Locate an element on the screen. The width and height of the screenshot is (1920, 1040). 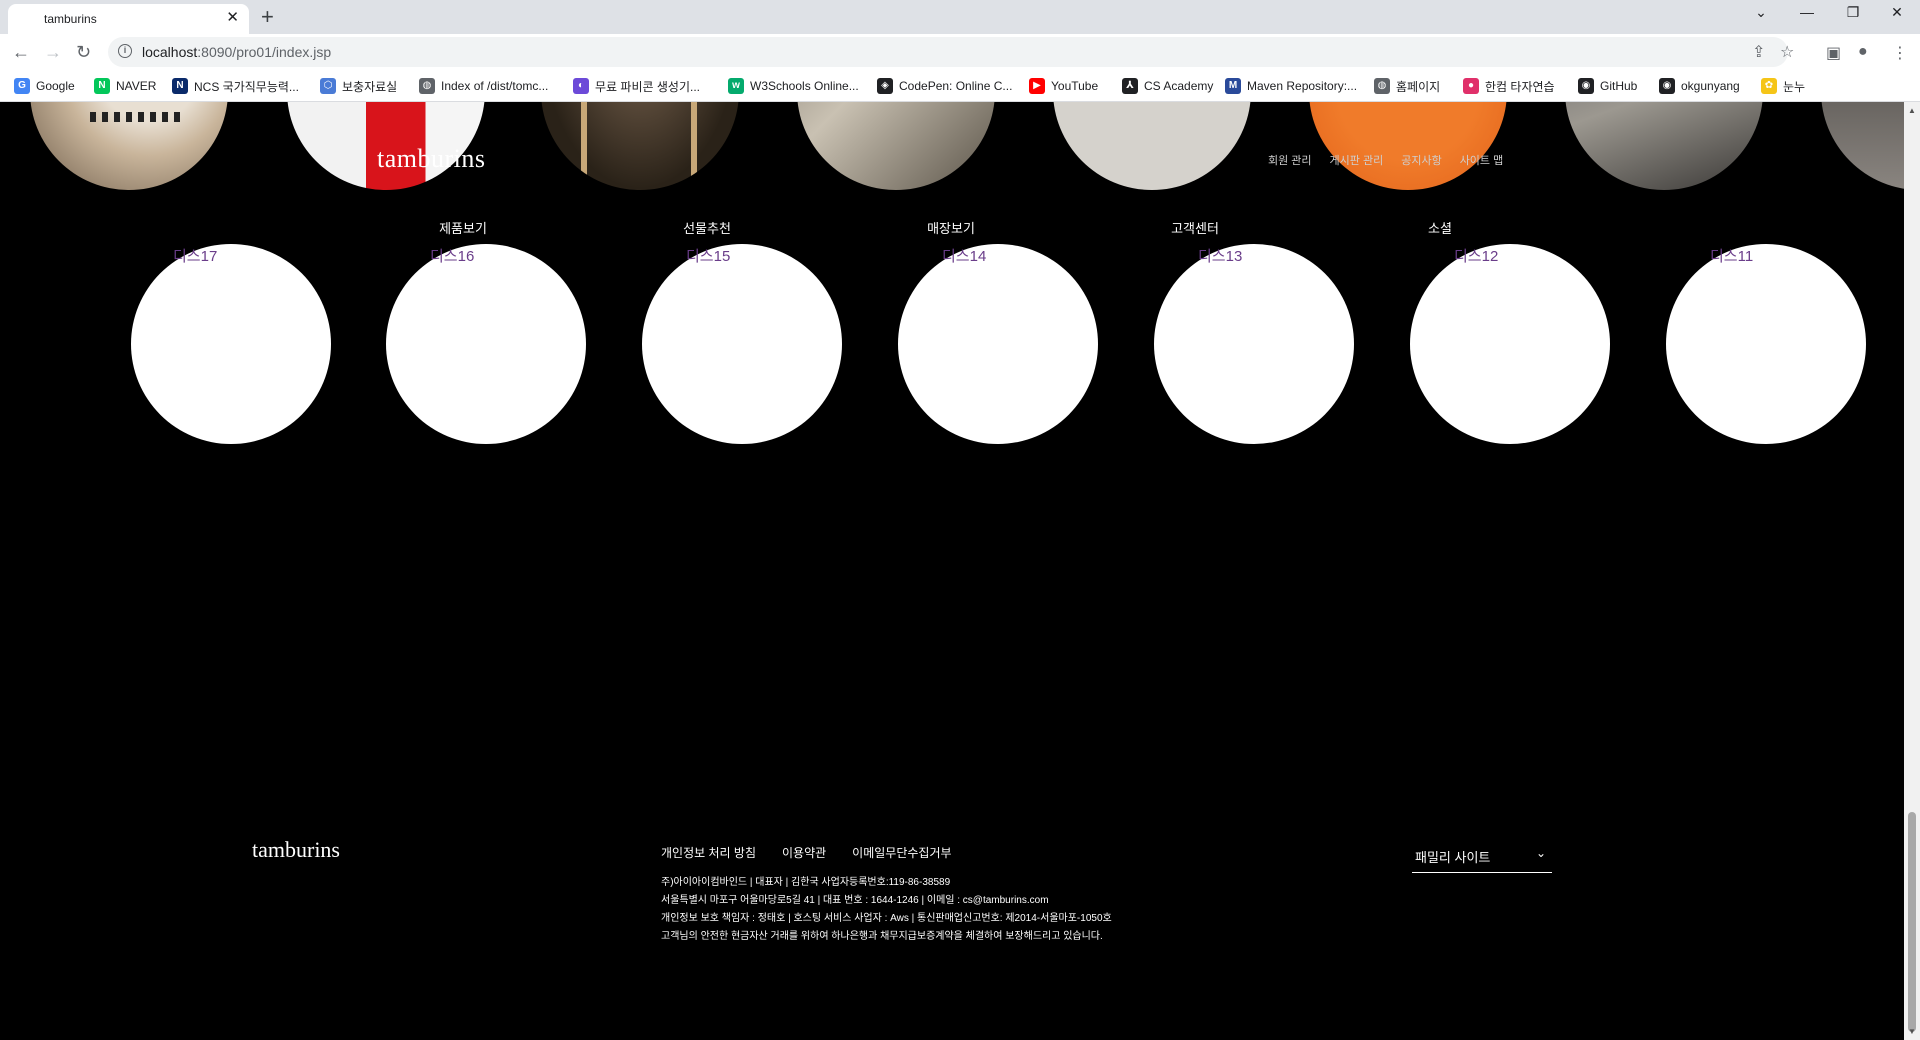
bookmark-label: Google is located at coordinates (55, 86).